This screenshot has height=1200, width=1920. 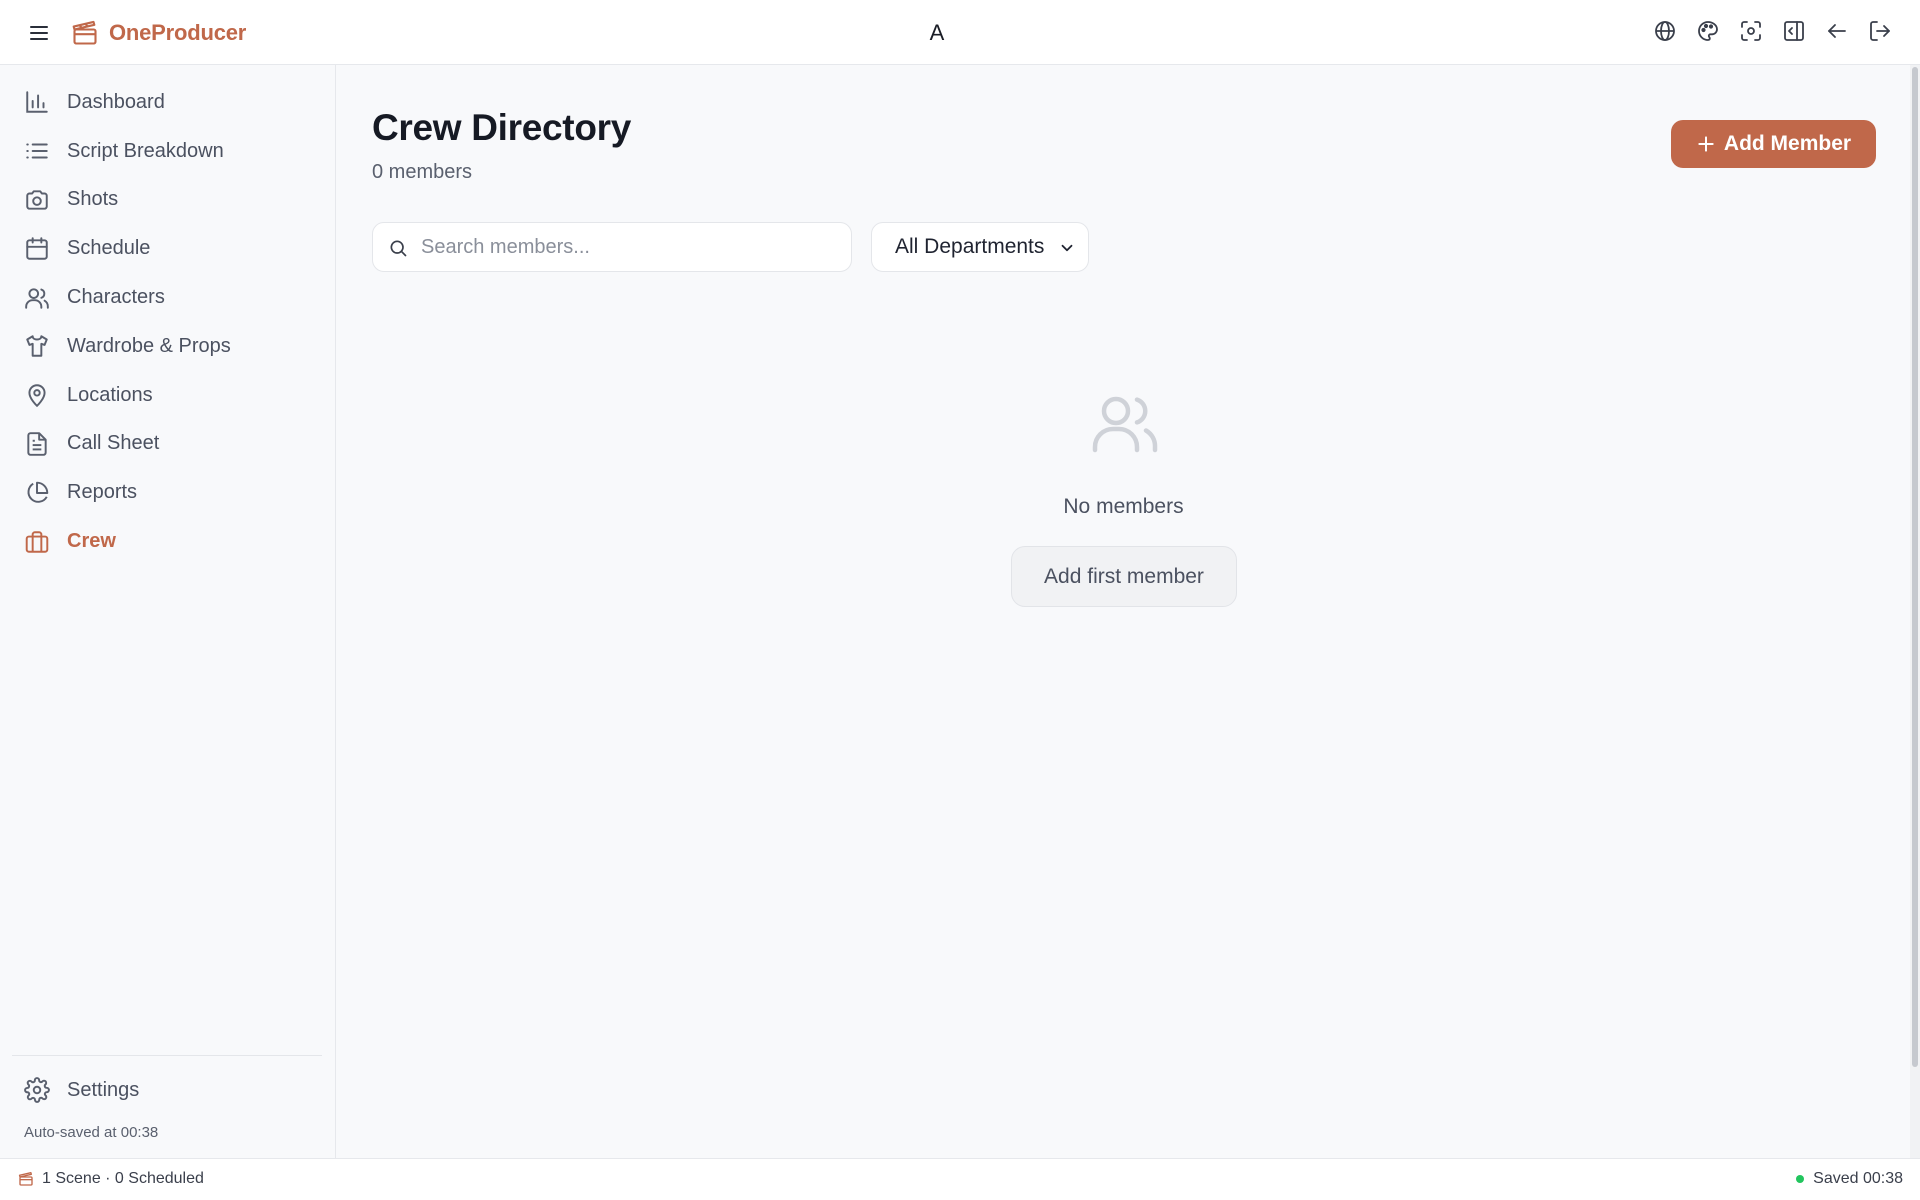 I want to click on camera-icon, so click(x=37, y=200).